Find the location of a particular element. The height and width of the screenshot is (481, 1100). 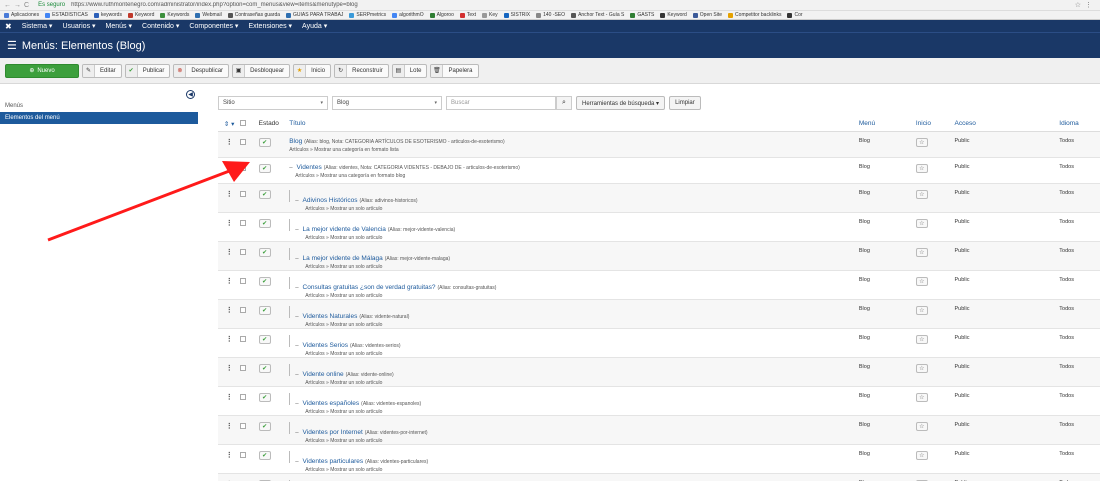

bookmark-item: SERPmetrics is located at coordinates (367, 15).